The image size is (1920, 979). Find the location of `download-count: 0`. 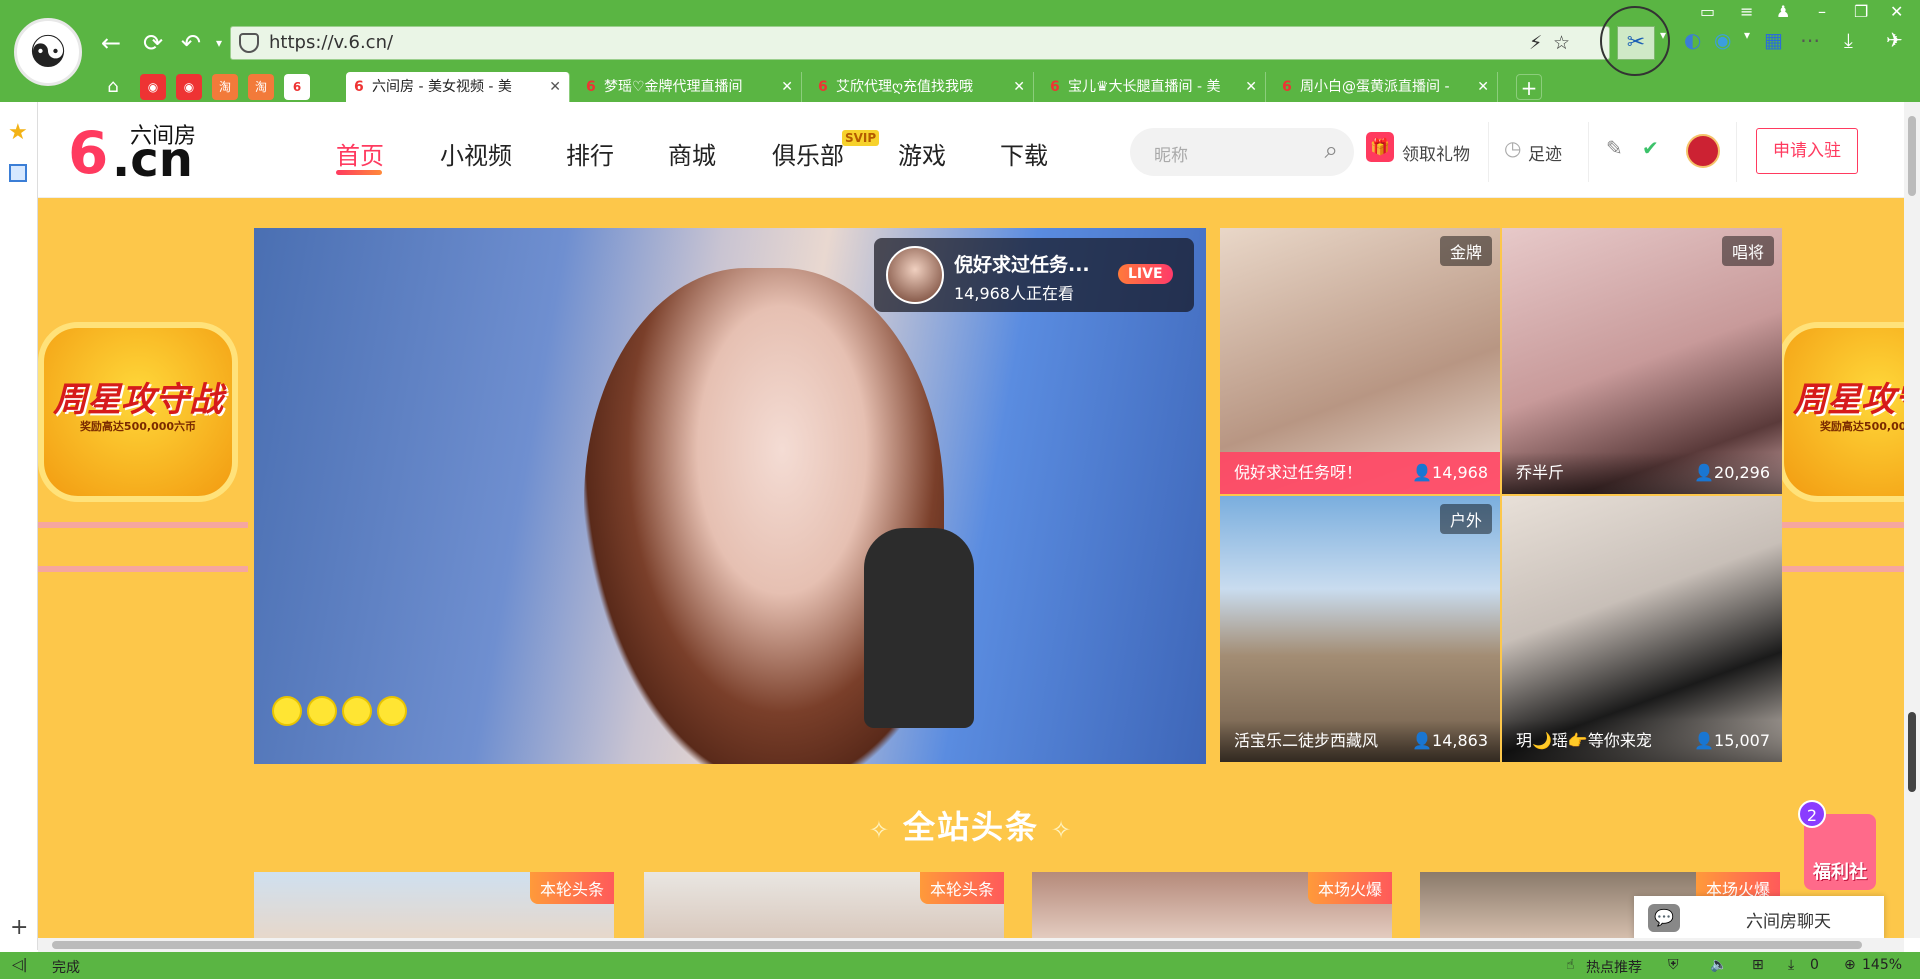

download-count: 0 is located at coordinates (1814, 965).